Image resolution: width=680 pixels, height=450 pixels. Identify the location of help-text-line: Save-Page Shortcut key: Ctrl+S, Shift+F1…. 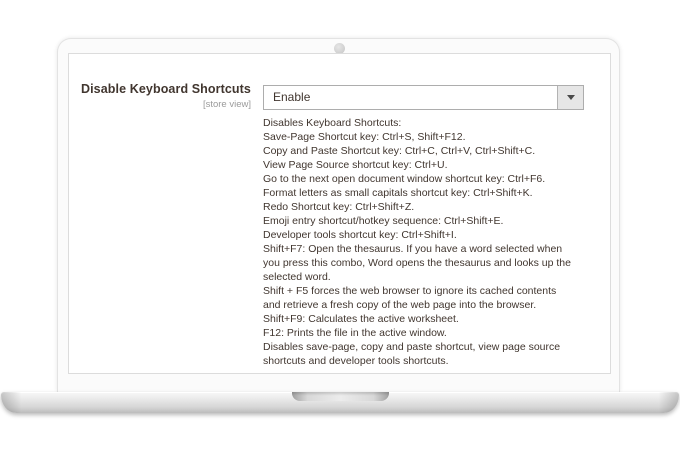
(364, 137).